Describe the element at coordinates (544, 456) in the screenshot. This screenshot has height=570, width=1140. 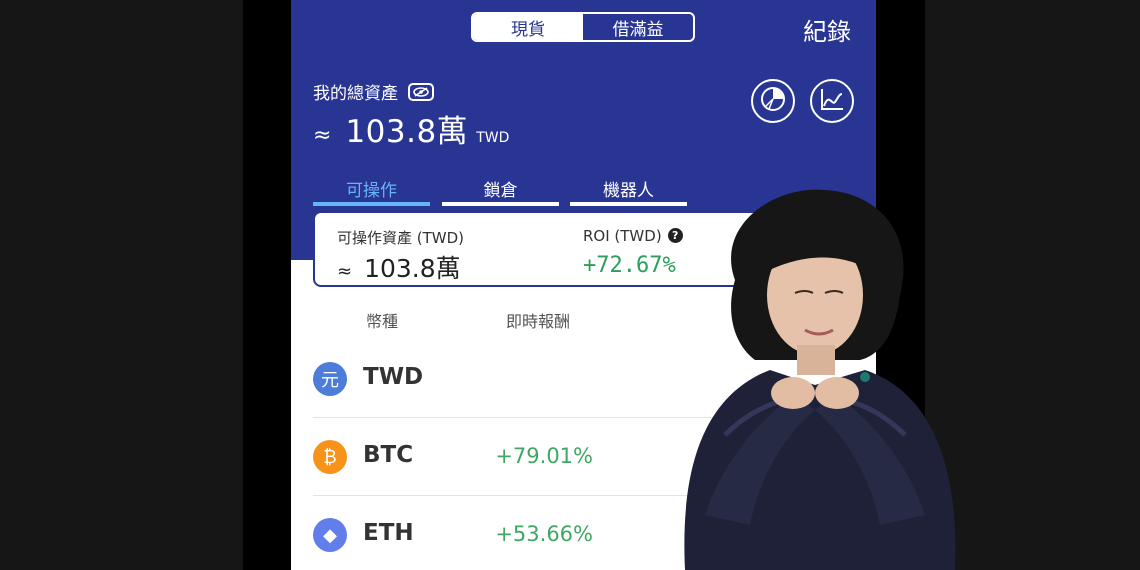
I see `coin-roi: +79.01%` at that location.